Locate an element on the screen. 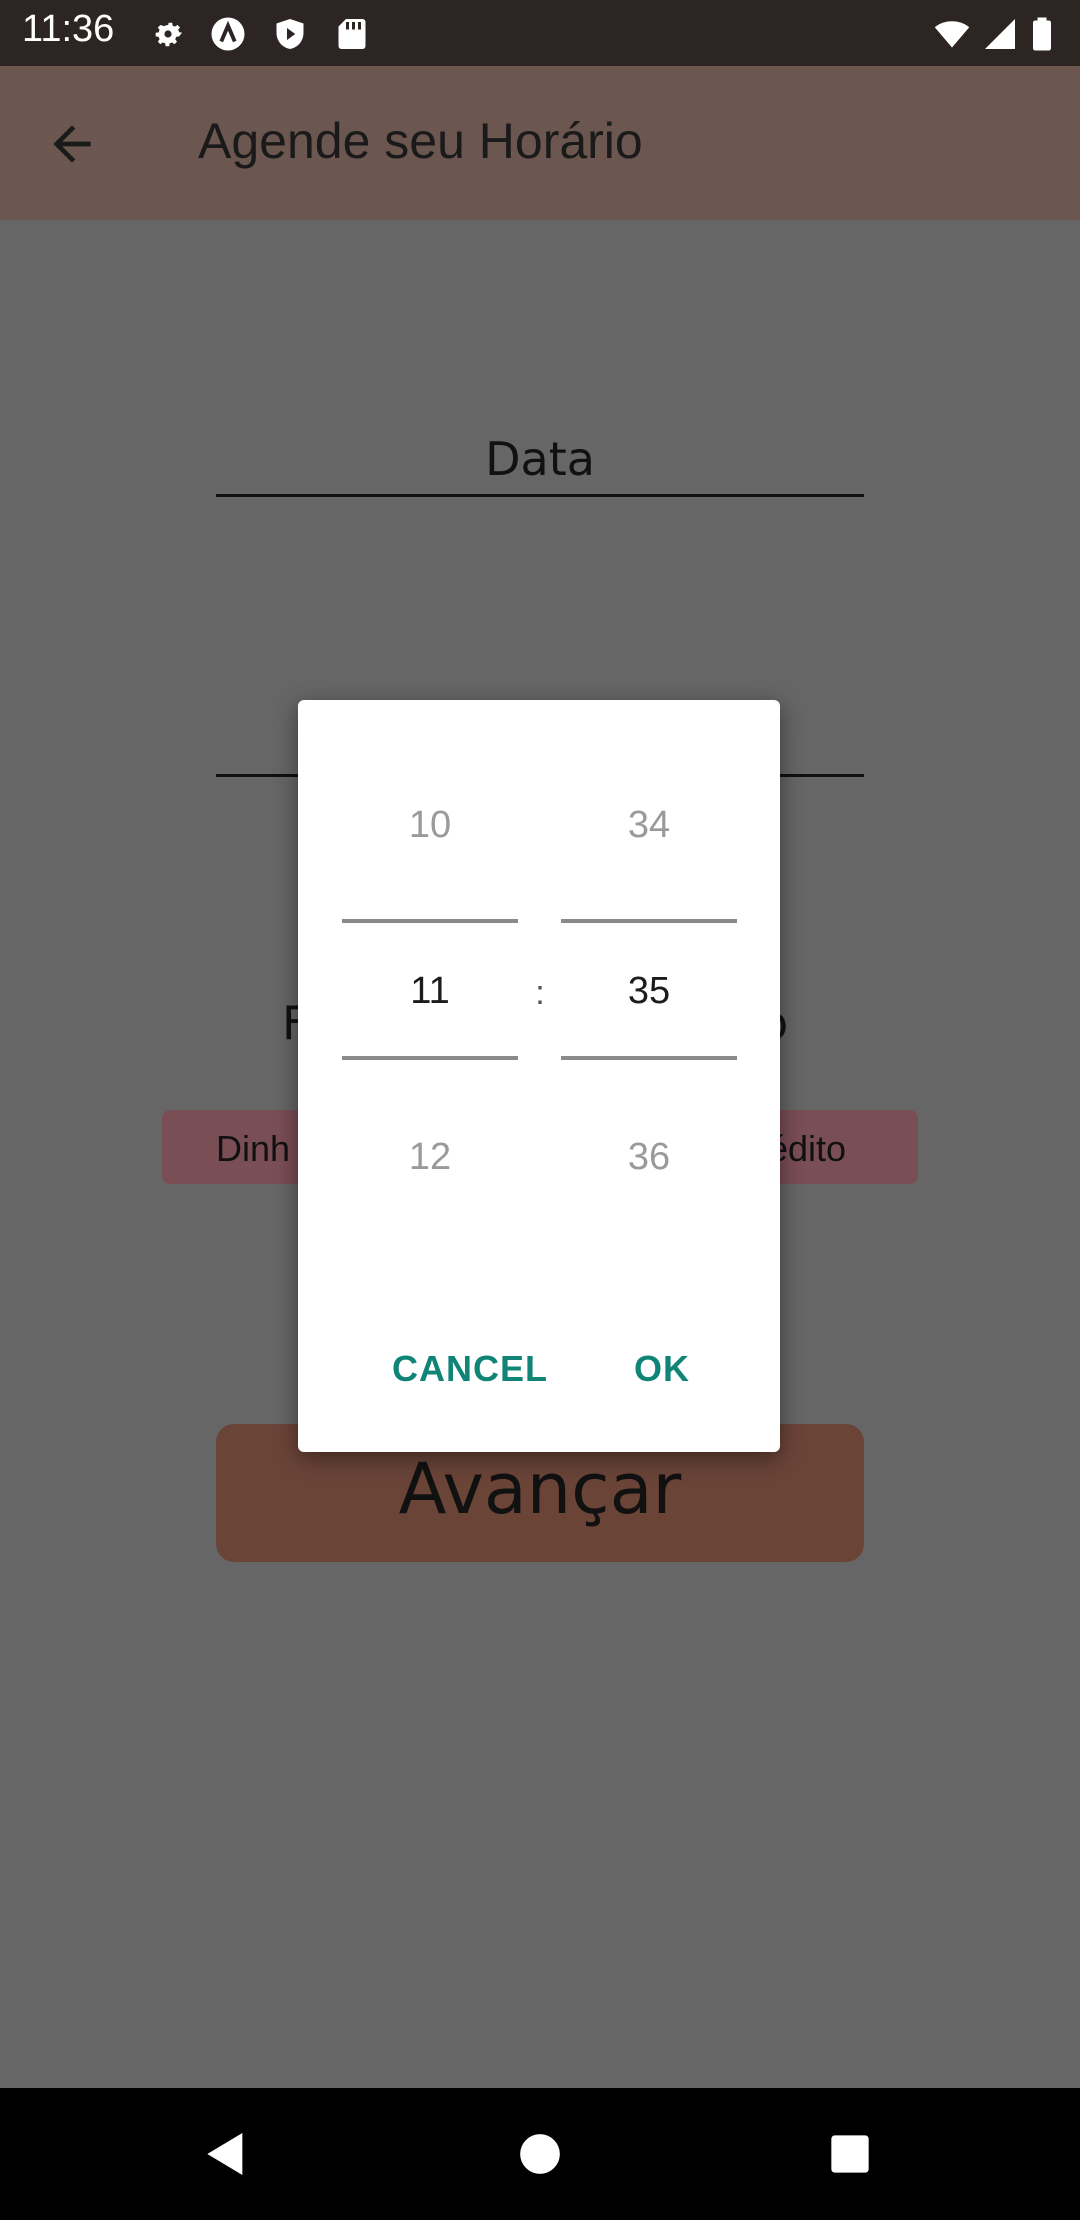  minute-selected: 35 is located at coordinates (649, 991).